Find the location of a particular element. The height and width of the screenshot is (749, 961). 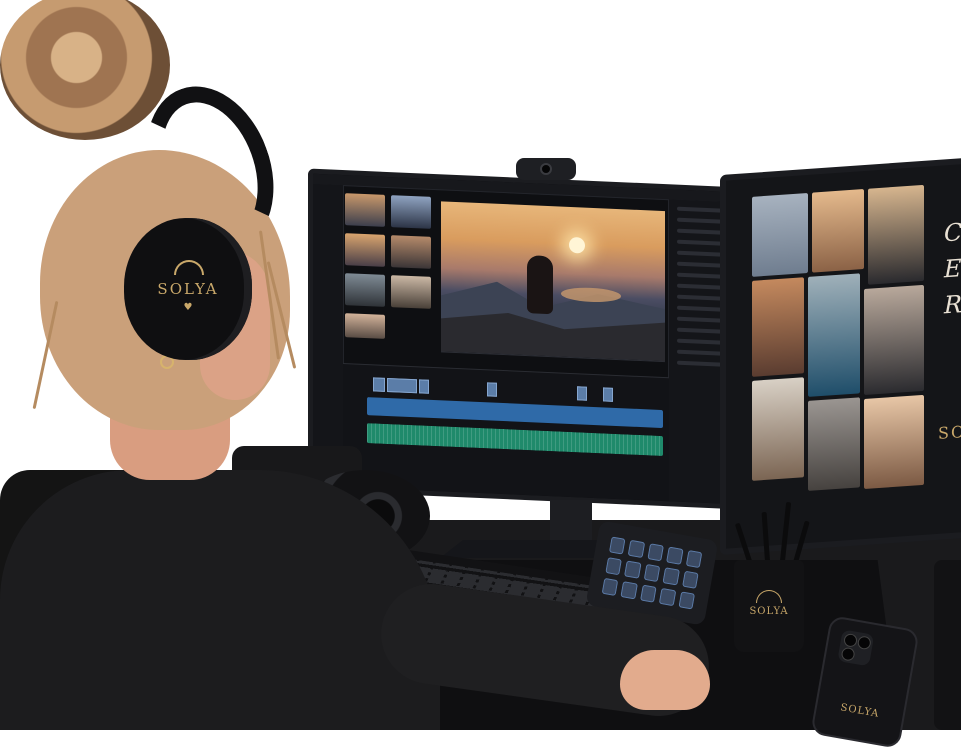

mug is located at coordinates (947, 645).